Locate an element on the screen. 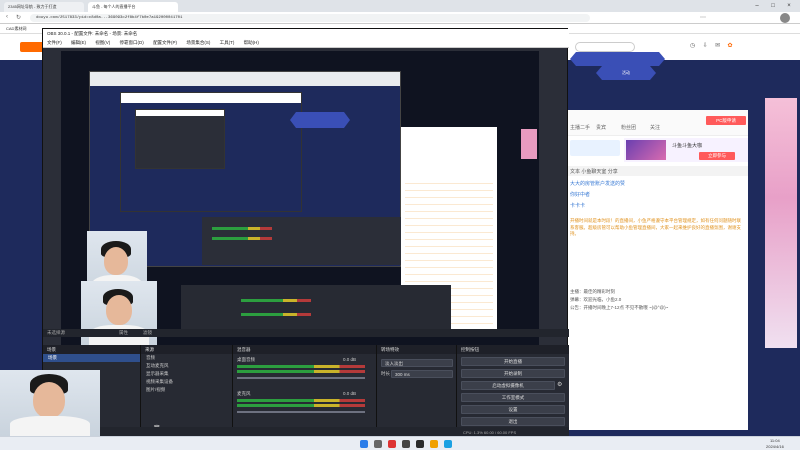  obs-title-bar: OBS 30.0.1 - 配置文件: 未命名 - 场景: 未命名 is located at coordinates (306, 34).